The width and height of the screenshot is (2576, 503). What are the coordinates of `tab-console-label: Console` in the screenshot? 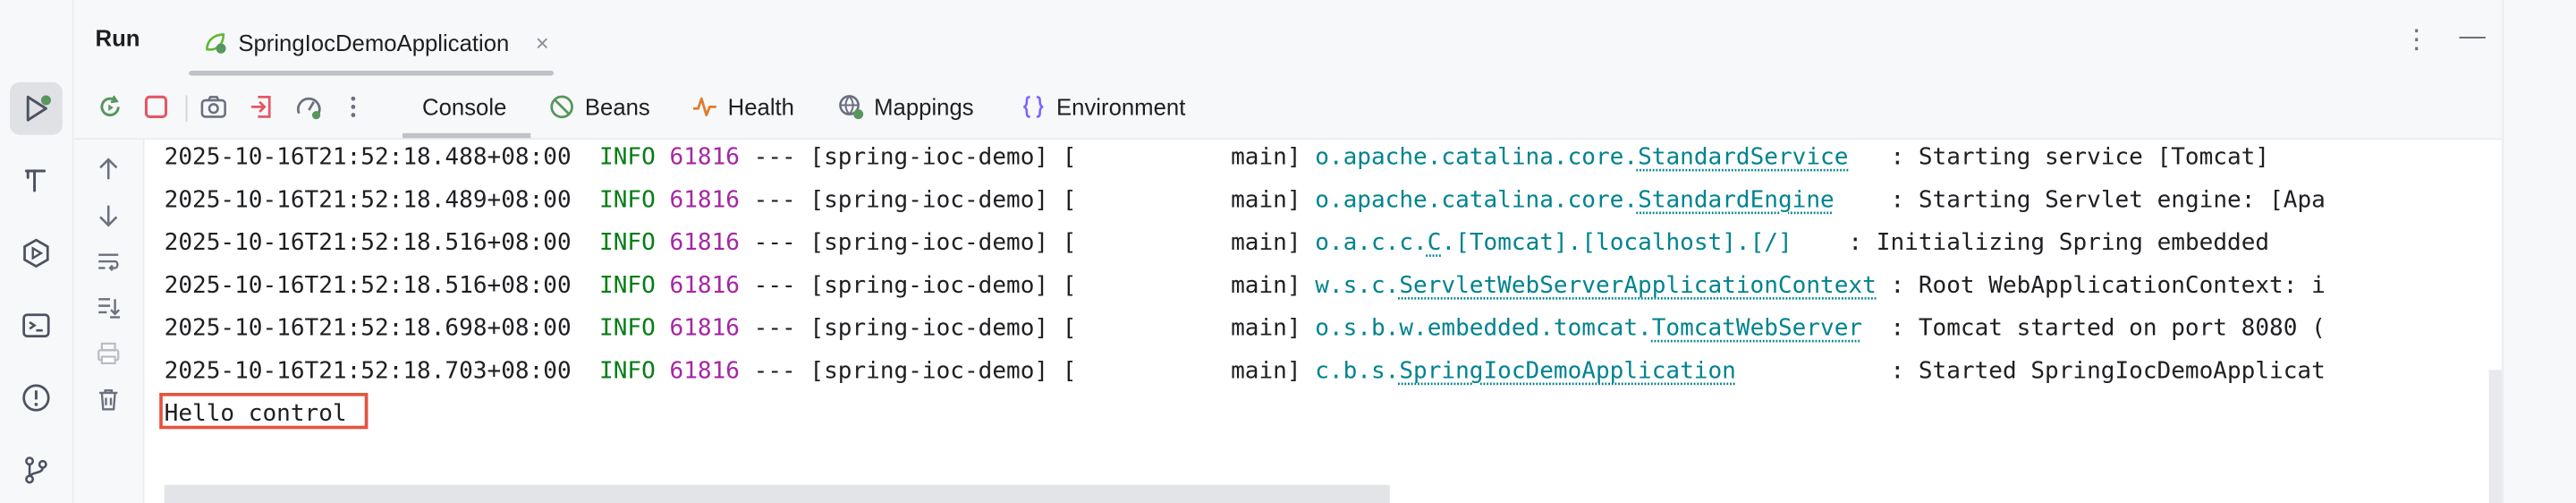 It's located at (464, 107).